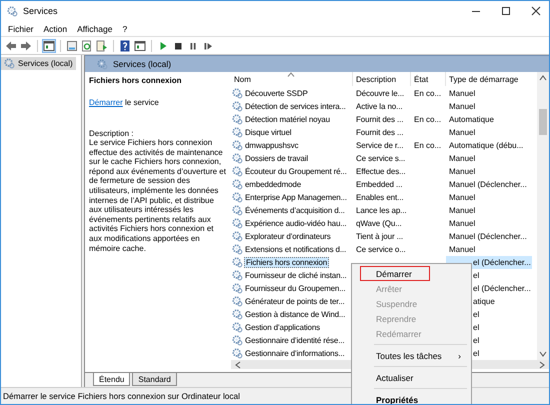 The width and height of the screenshot is (550, 405). Describe the element at coordinates (411, 398) in the screenshot. I see `menu-item: Propriétés` at that location.